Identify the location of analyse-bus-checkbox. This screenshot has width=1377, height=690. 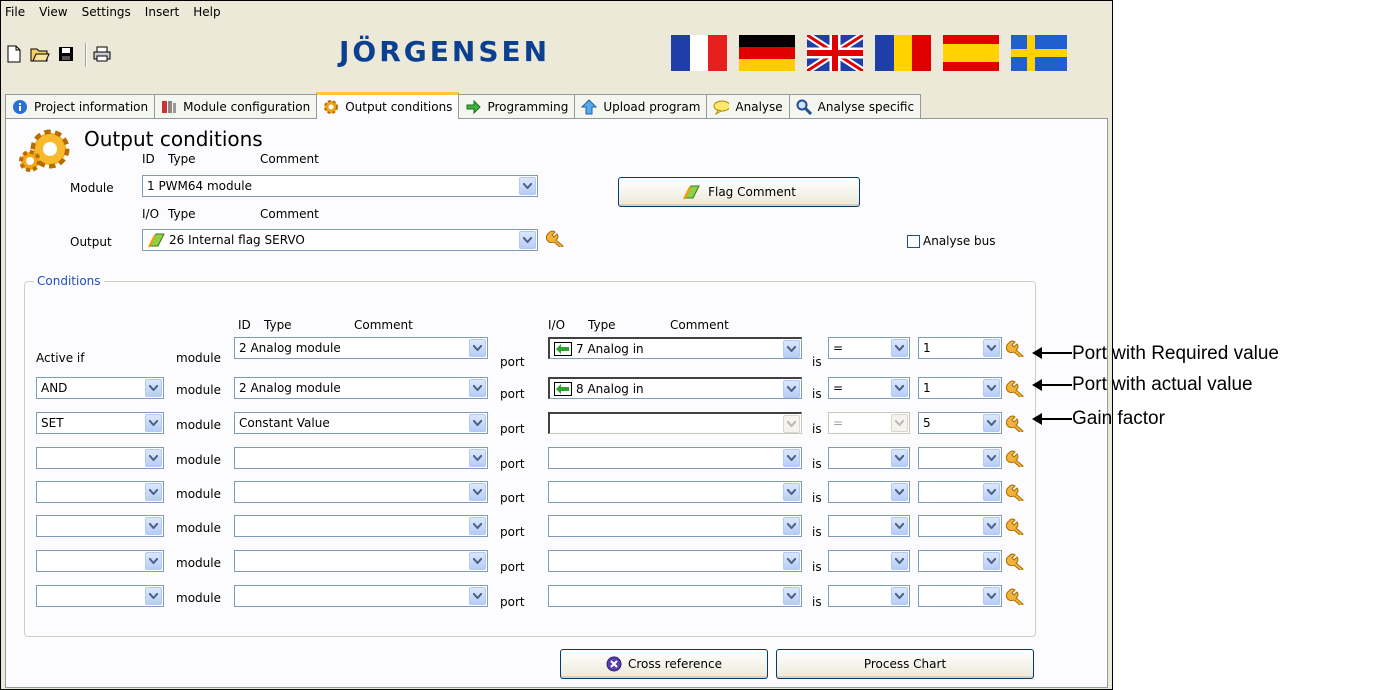
(913, 241).